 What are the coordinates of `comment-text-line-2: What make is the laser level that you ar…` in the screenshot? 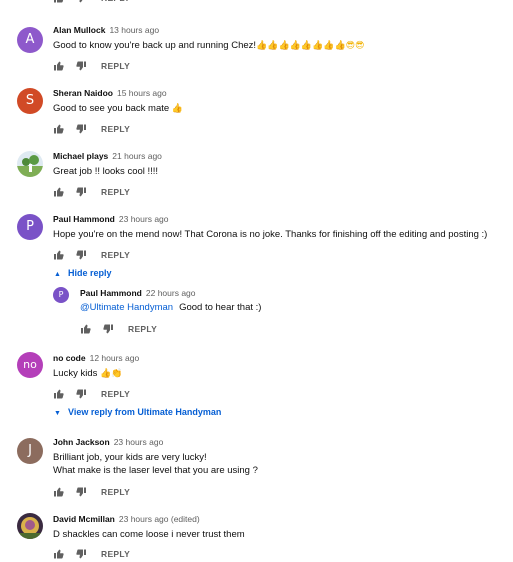 It's located at (155, 470).